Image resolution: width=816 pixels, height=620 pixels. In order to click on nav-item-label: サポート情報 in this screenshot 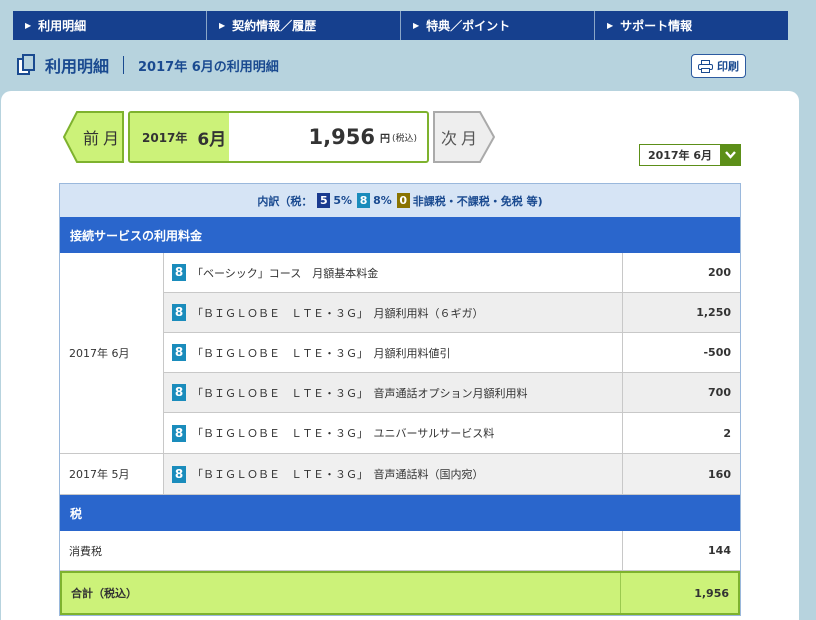, I will do `click(656, 26)`.